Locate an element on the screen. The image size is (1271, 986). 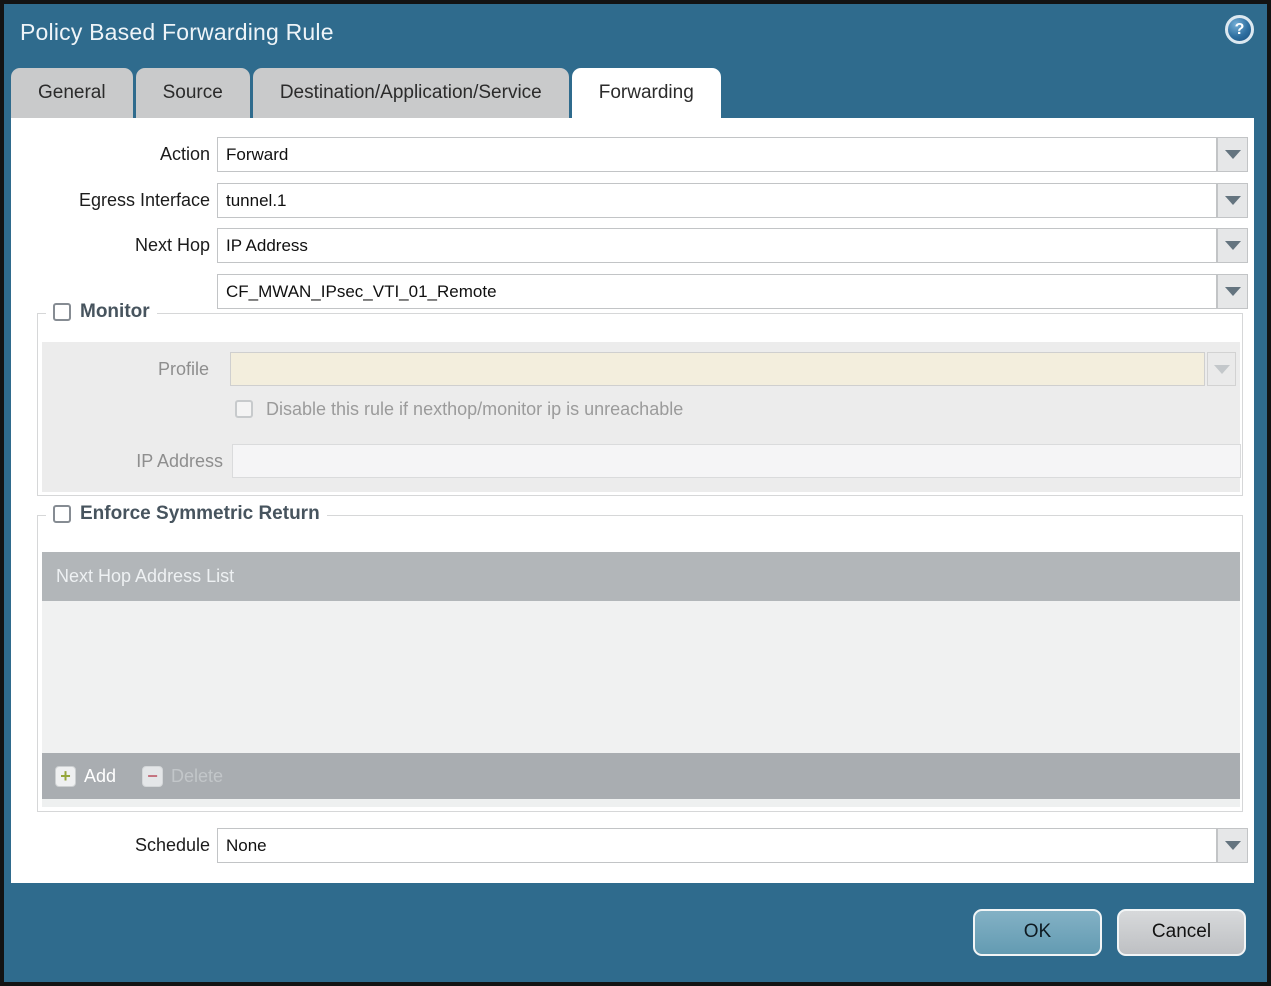
next-hop-address-input is located at coordinates (717, 291).